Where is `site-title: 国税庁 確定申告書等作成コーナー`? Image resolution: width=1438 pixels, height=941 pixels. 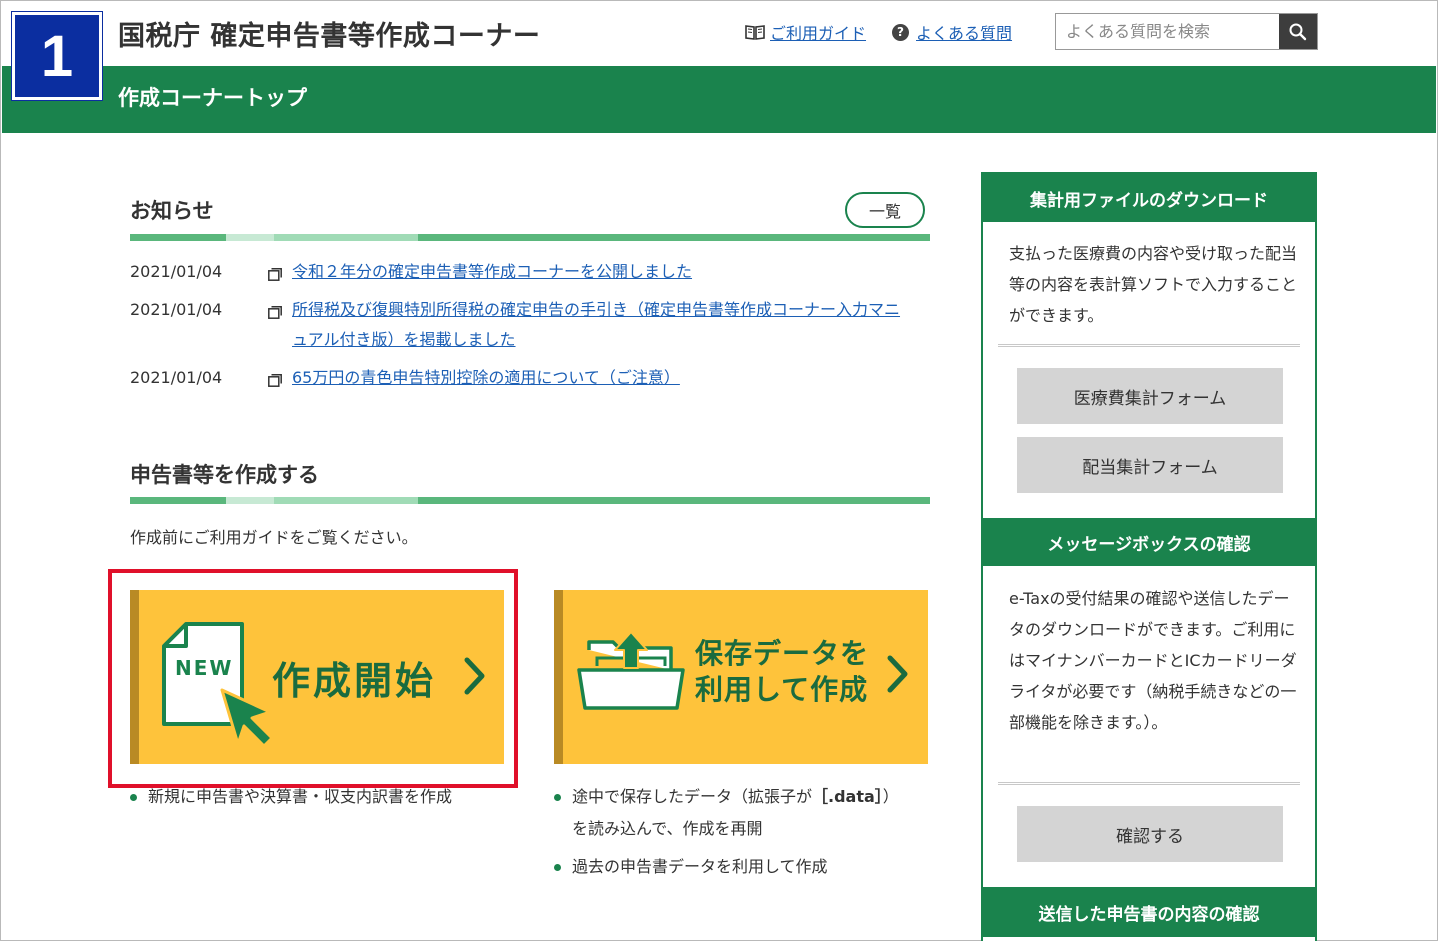 site-title: 国税庁 確定申告書等作成コーナー is located at coordinates (329, 36).